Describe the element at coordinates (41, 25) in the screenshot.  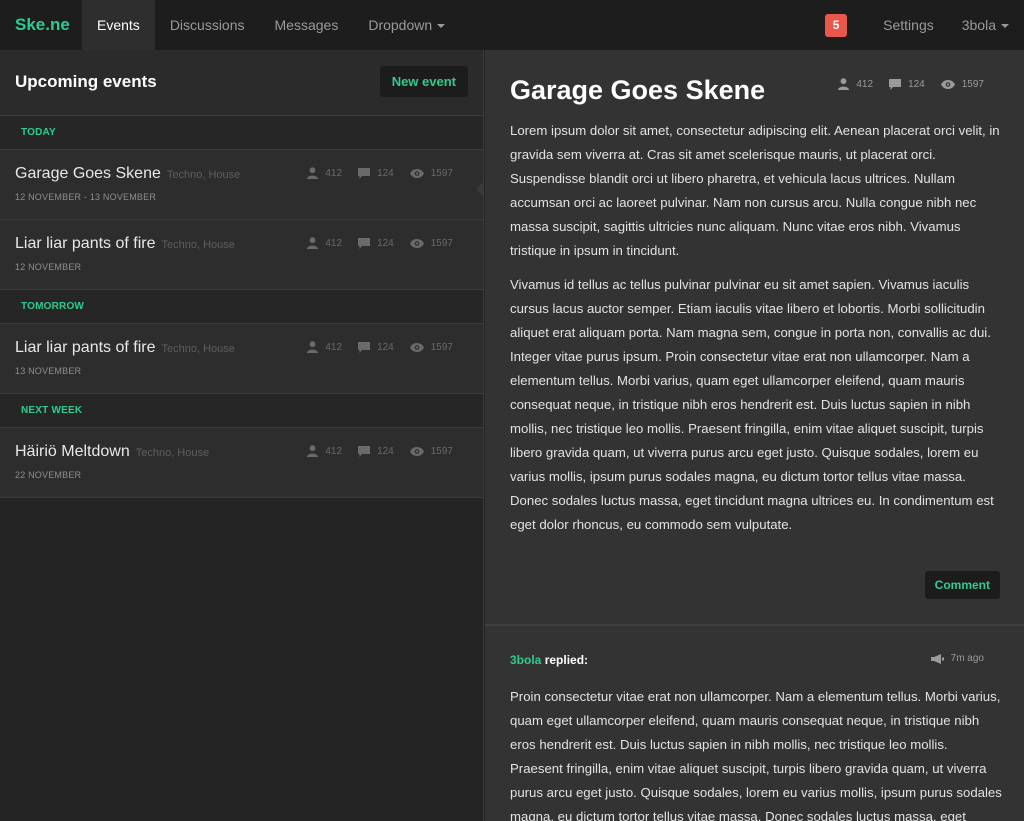
I see `brand-logo: Ske.ne` at that location.